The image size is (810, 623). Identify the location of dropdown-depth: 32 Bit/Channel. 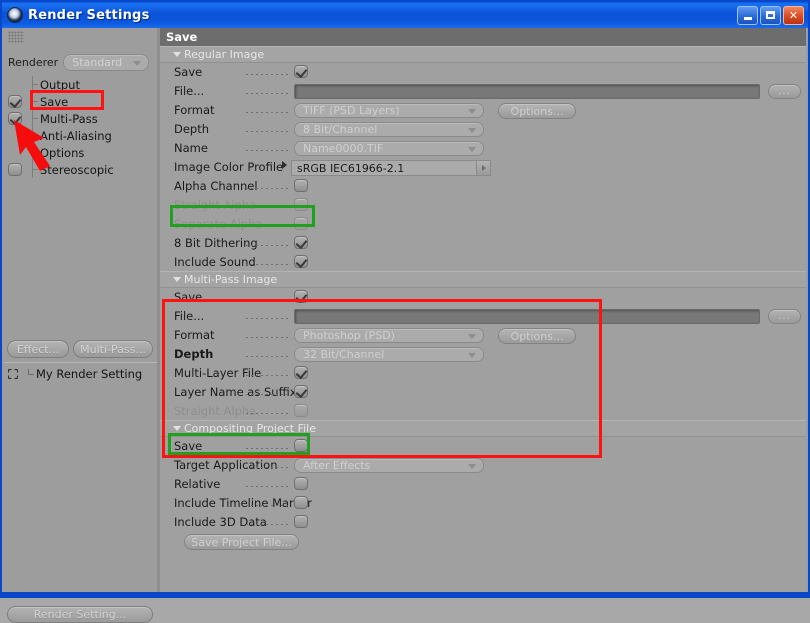
(389, 354).